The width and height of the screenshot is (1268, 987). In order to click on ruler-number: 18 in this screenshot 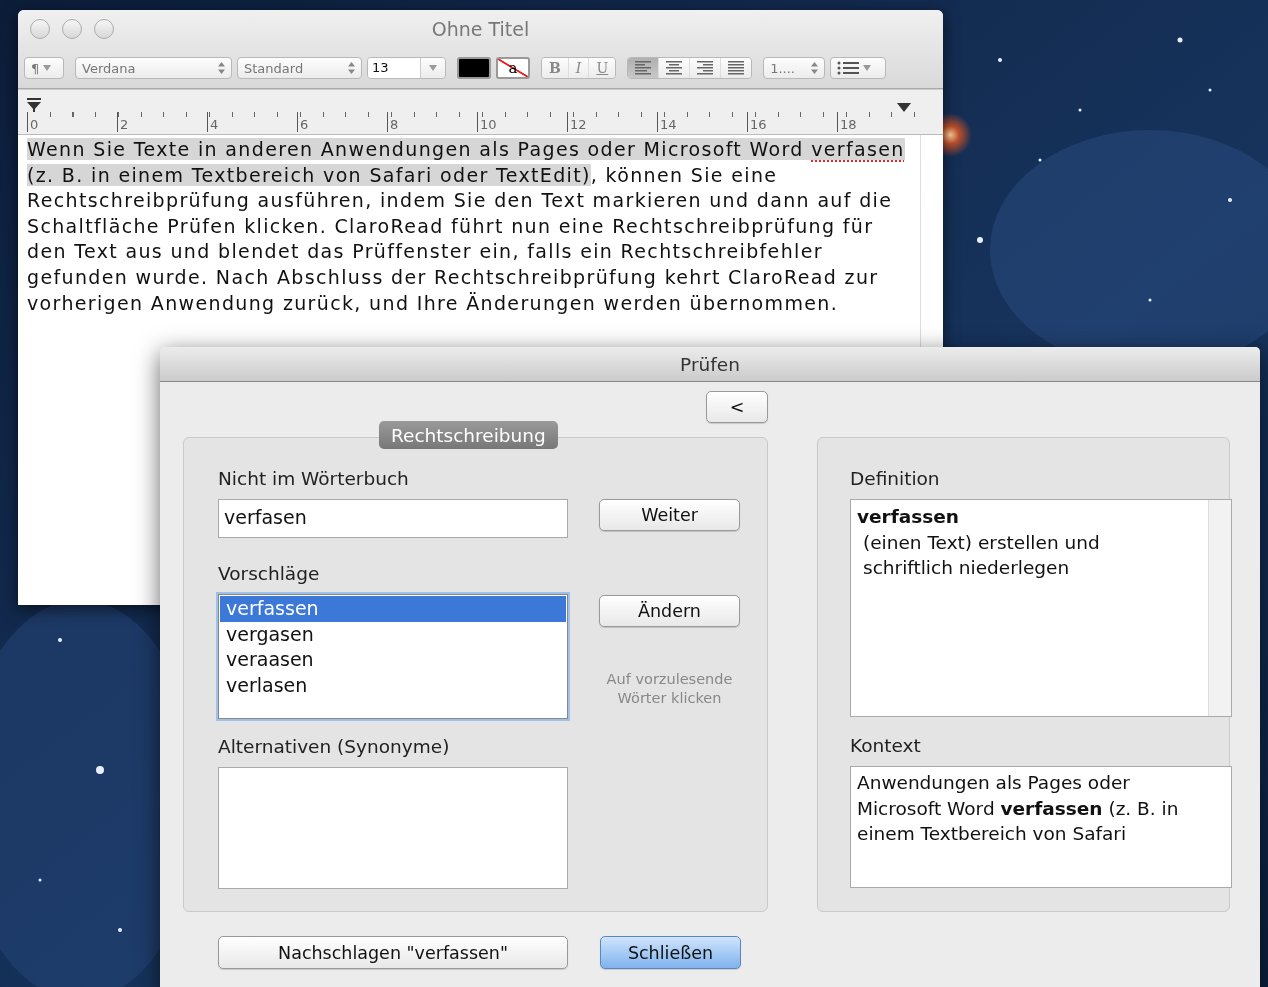, I will do `click(848, 125)`.